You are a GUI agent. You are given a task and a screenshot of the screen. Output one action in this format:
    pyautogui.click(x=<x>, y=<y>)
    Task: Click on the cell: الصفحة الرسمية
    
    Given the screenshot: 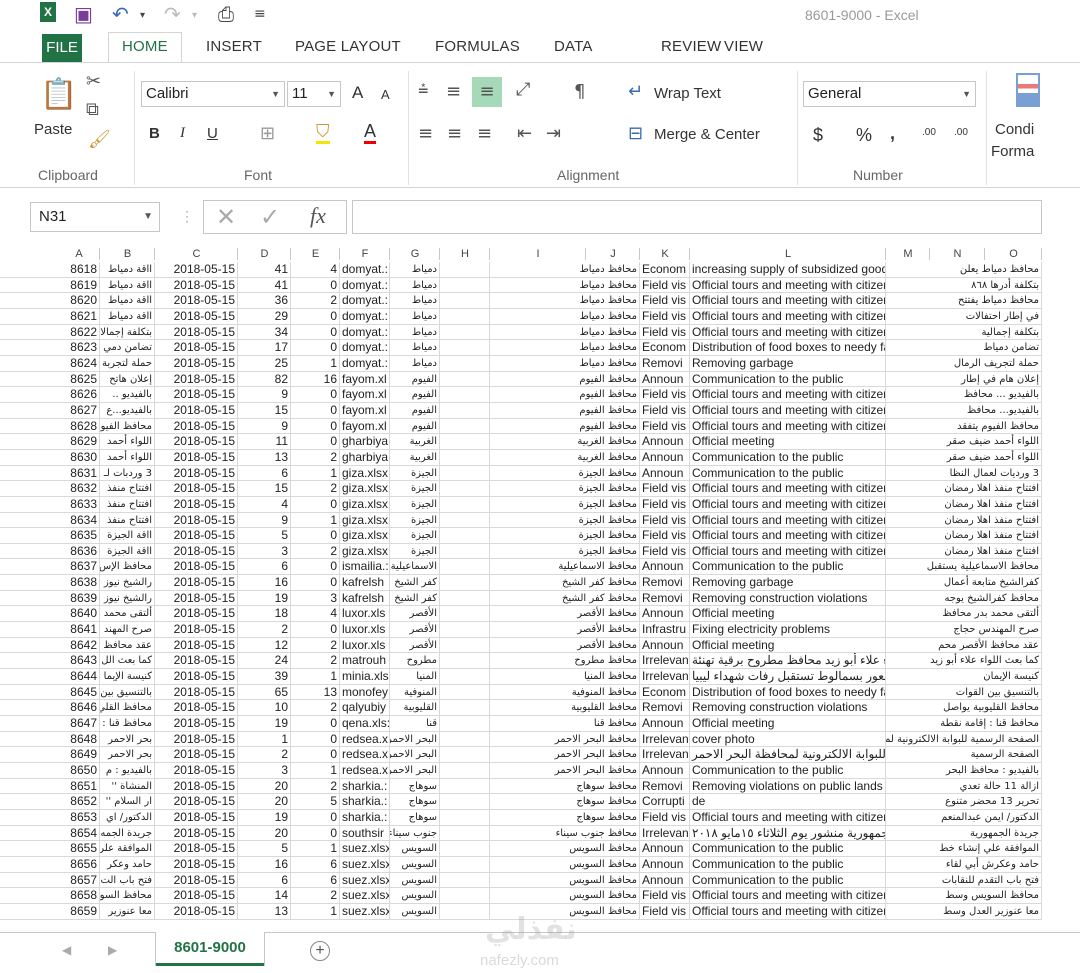 What is the action you would take?
    pyautogui.click(x=964, y=755)
    